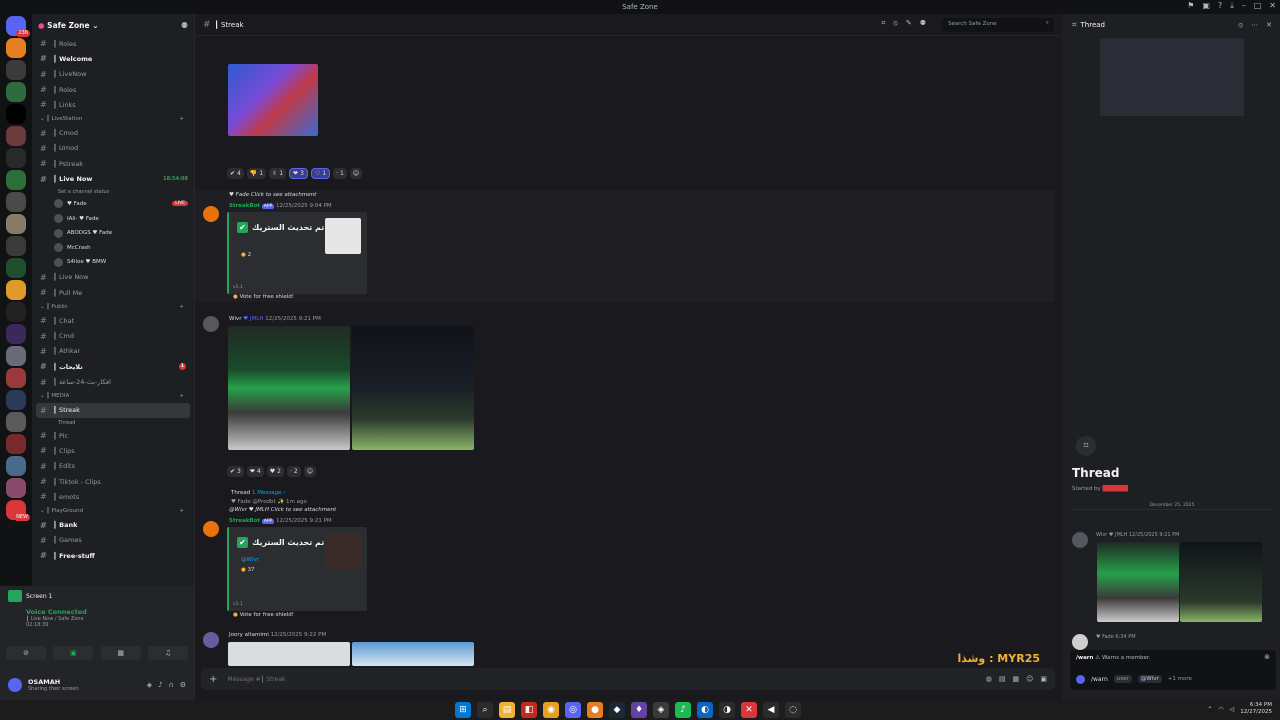  I want to click on channel-sub-item: Set a channel status, so click(113, 192).